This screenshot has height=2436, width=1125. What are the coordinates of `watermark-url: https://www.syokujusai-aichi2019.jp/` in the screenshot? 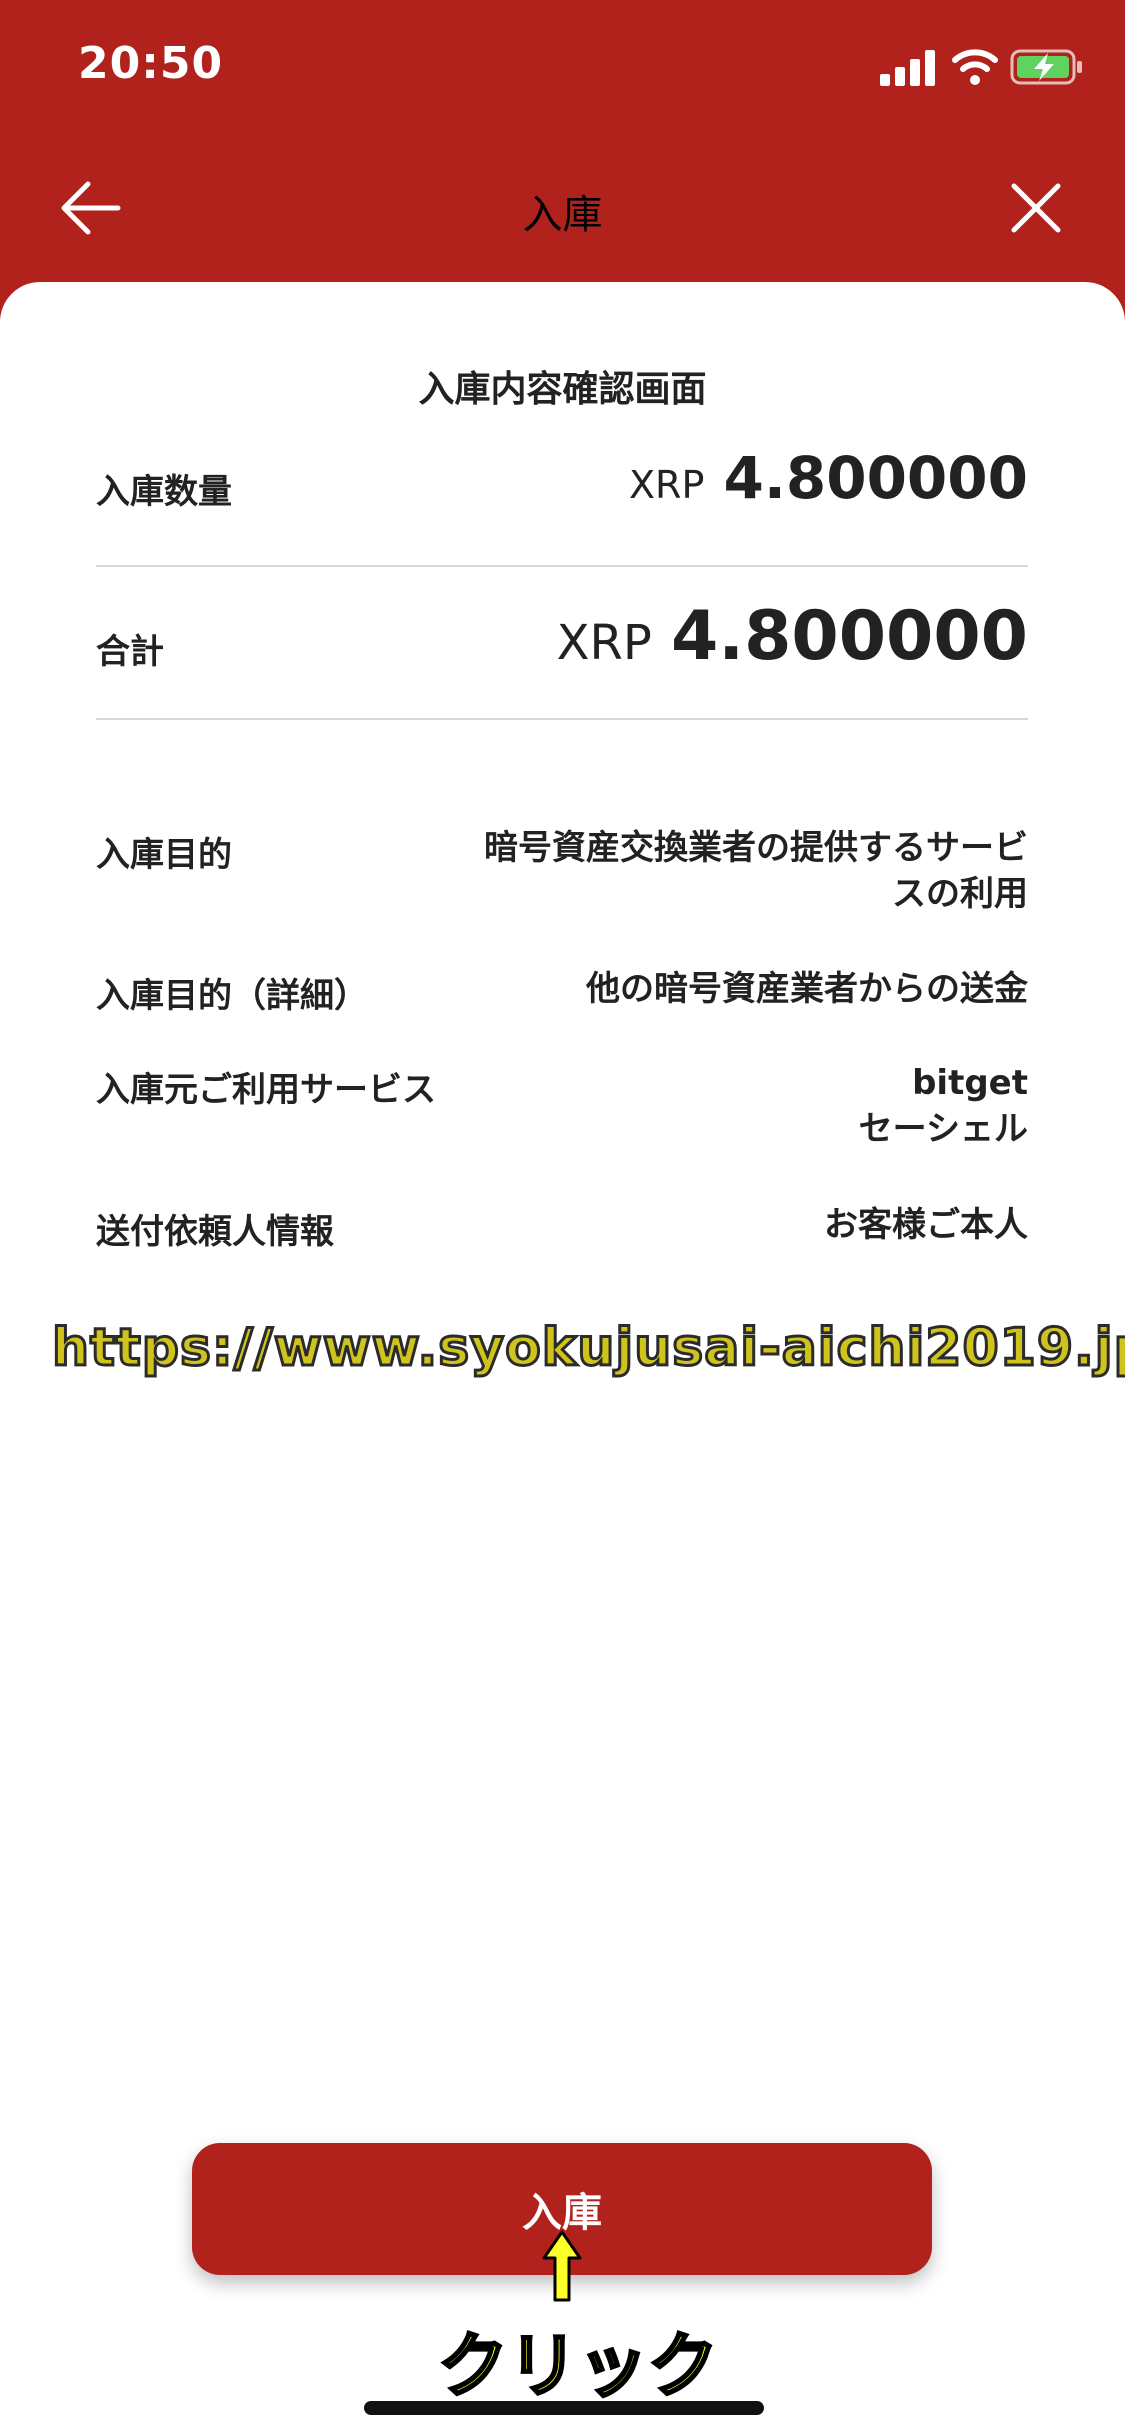 It's located at (588, 1348).